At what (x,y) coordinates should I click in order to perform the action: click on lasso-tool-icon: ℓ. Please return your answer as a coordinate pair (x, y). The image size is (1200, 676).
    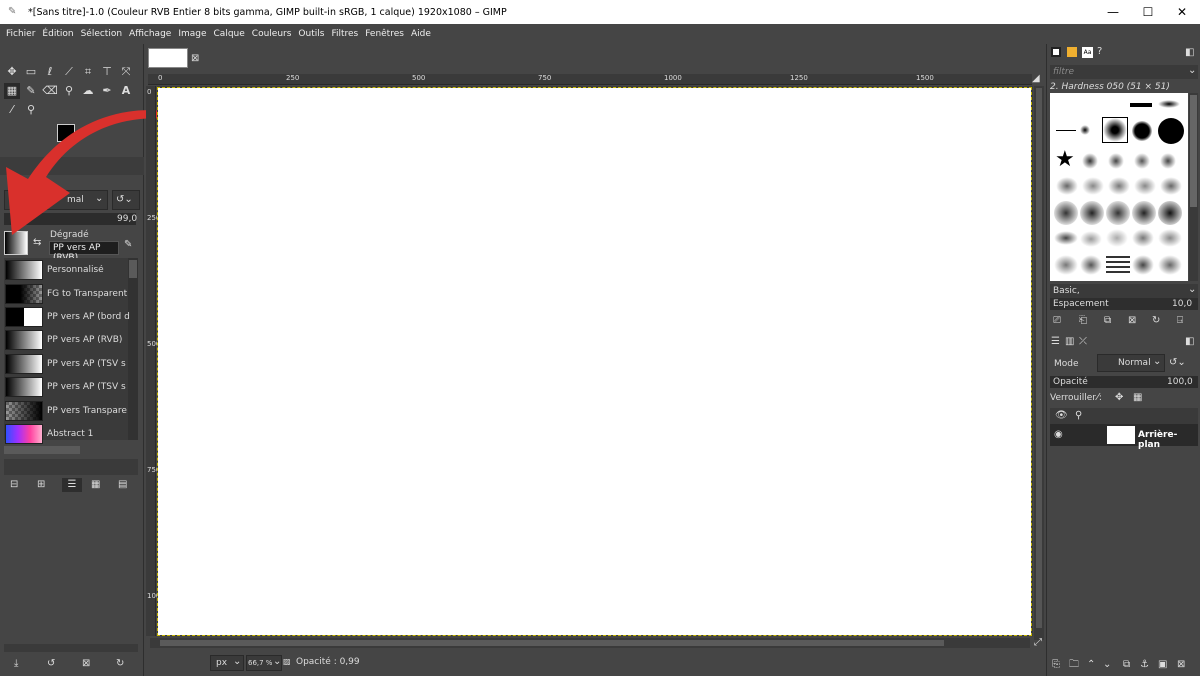
    Looking at the image, I should click on (50, 72).